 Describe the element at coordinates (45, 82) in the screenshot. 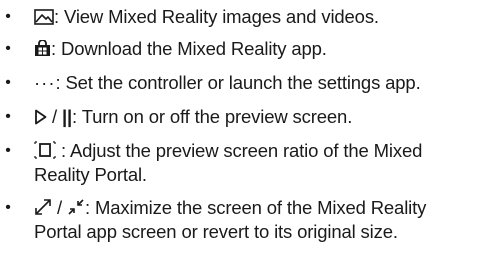

I see `more-dots-icon: ···` at that location.